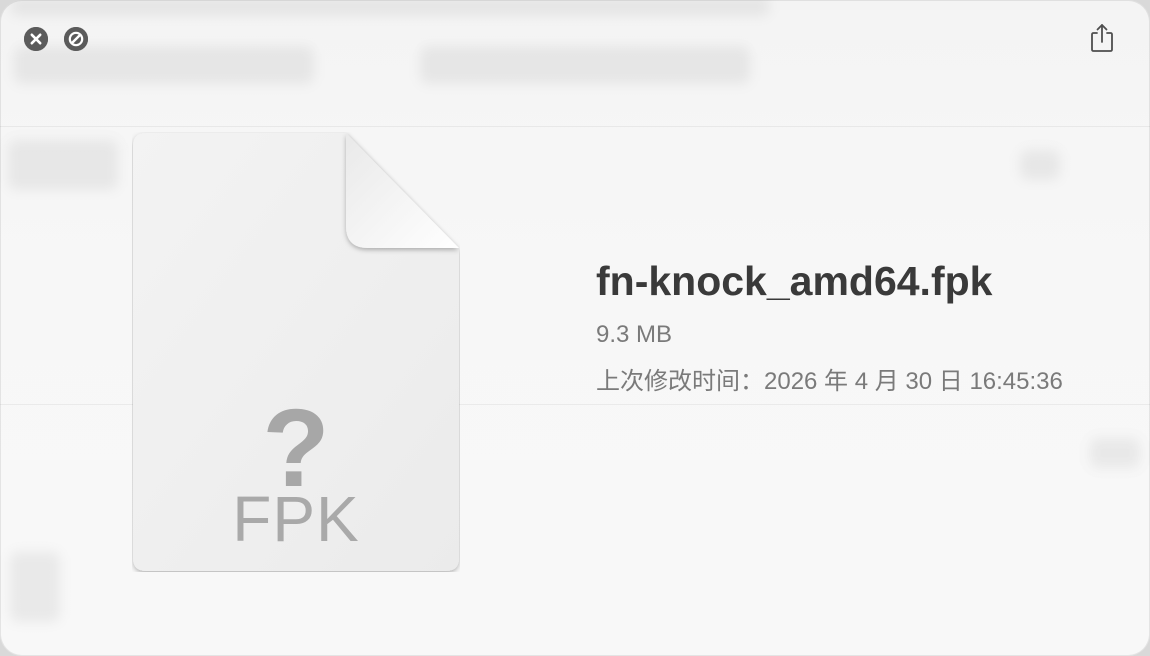 Image resolution: width=1150 pixels, height=656 pixels. Describe the element at coordinates (829, 381) in the screenshot. I see `file-modified-date: 上次修改时间：2026 年 4 月 30 日 16:45:36` at that location.